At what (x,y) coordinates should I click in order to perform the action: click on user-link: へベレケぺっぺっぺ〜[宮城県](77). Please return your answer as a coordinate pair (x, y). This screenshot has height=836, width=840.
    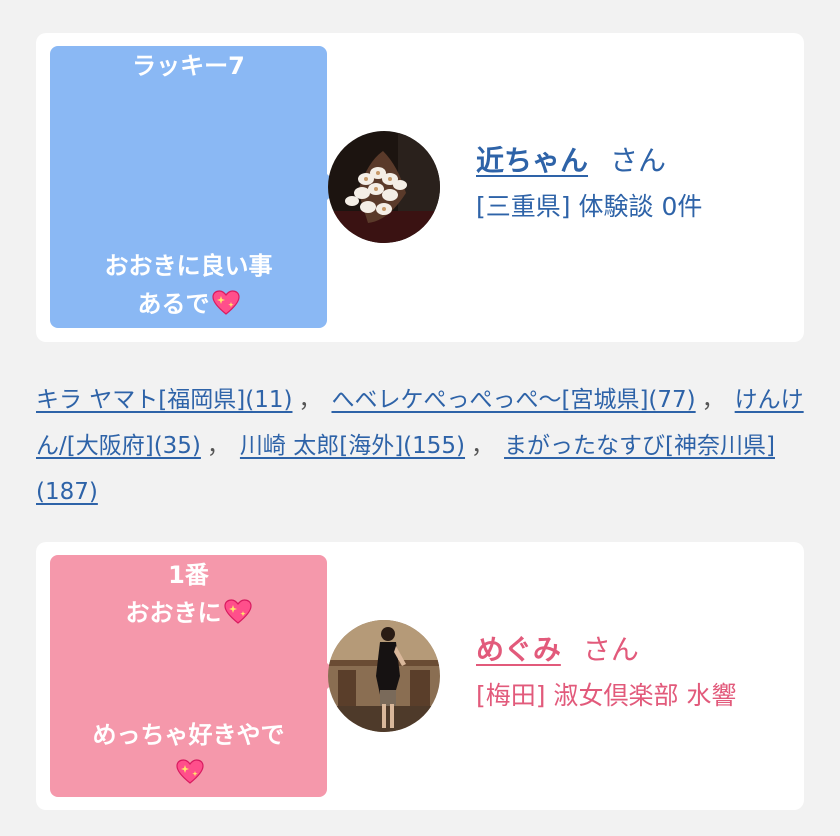
    Looking at the image, I should click on (513, 400).